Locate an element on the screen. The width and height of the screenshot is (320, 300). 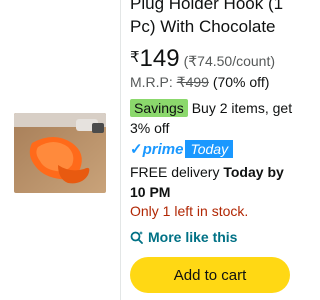
delivery-info: FREE delivery Today by 10 PM is located at coordinates (214, 182).